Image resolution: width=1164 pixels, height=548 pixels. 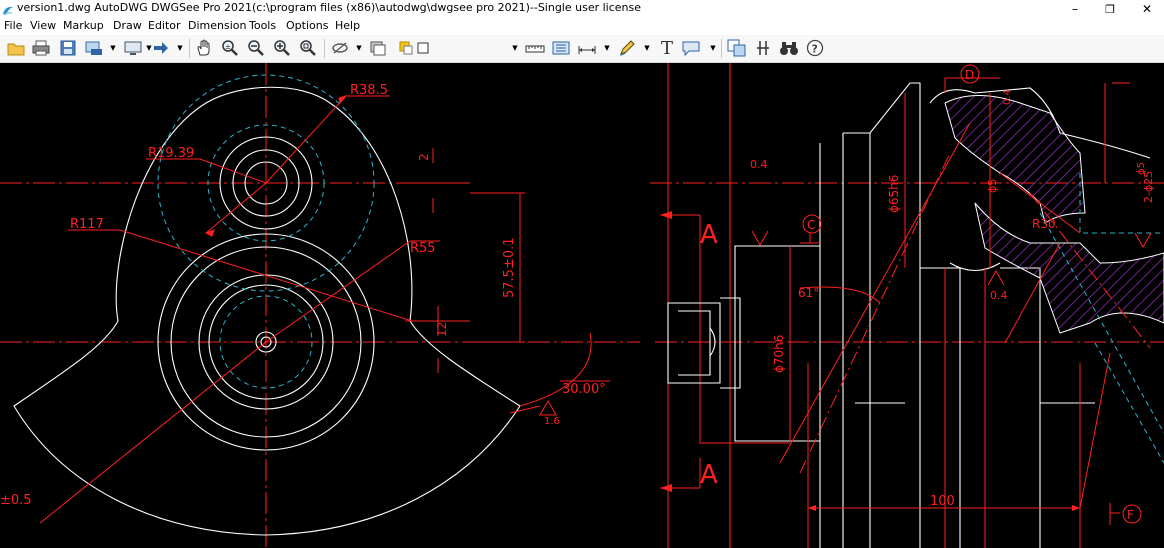 I want to click on pencil-markup-icon, so click(x=627, y=48).